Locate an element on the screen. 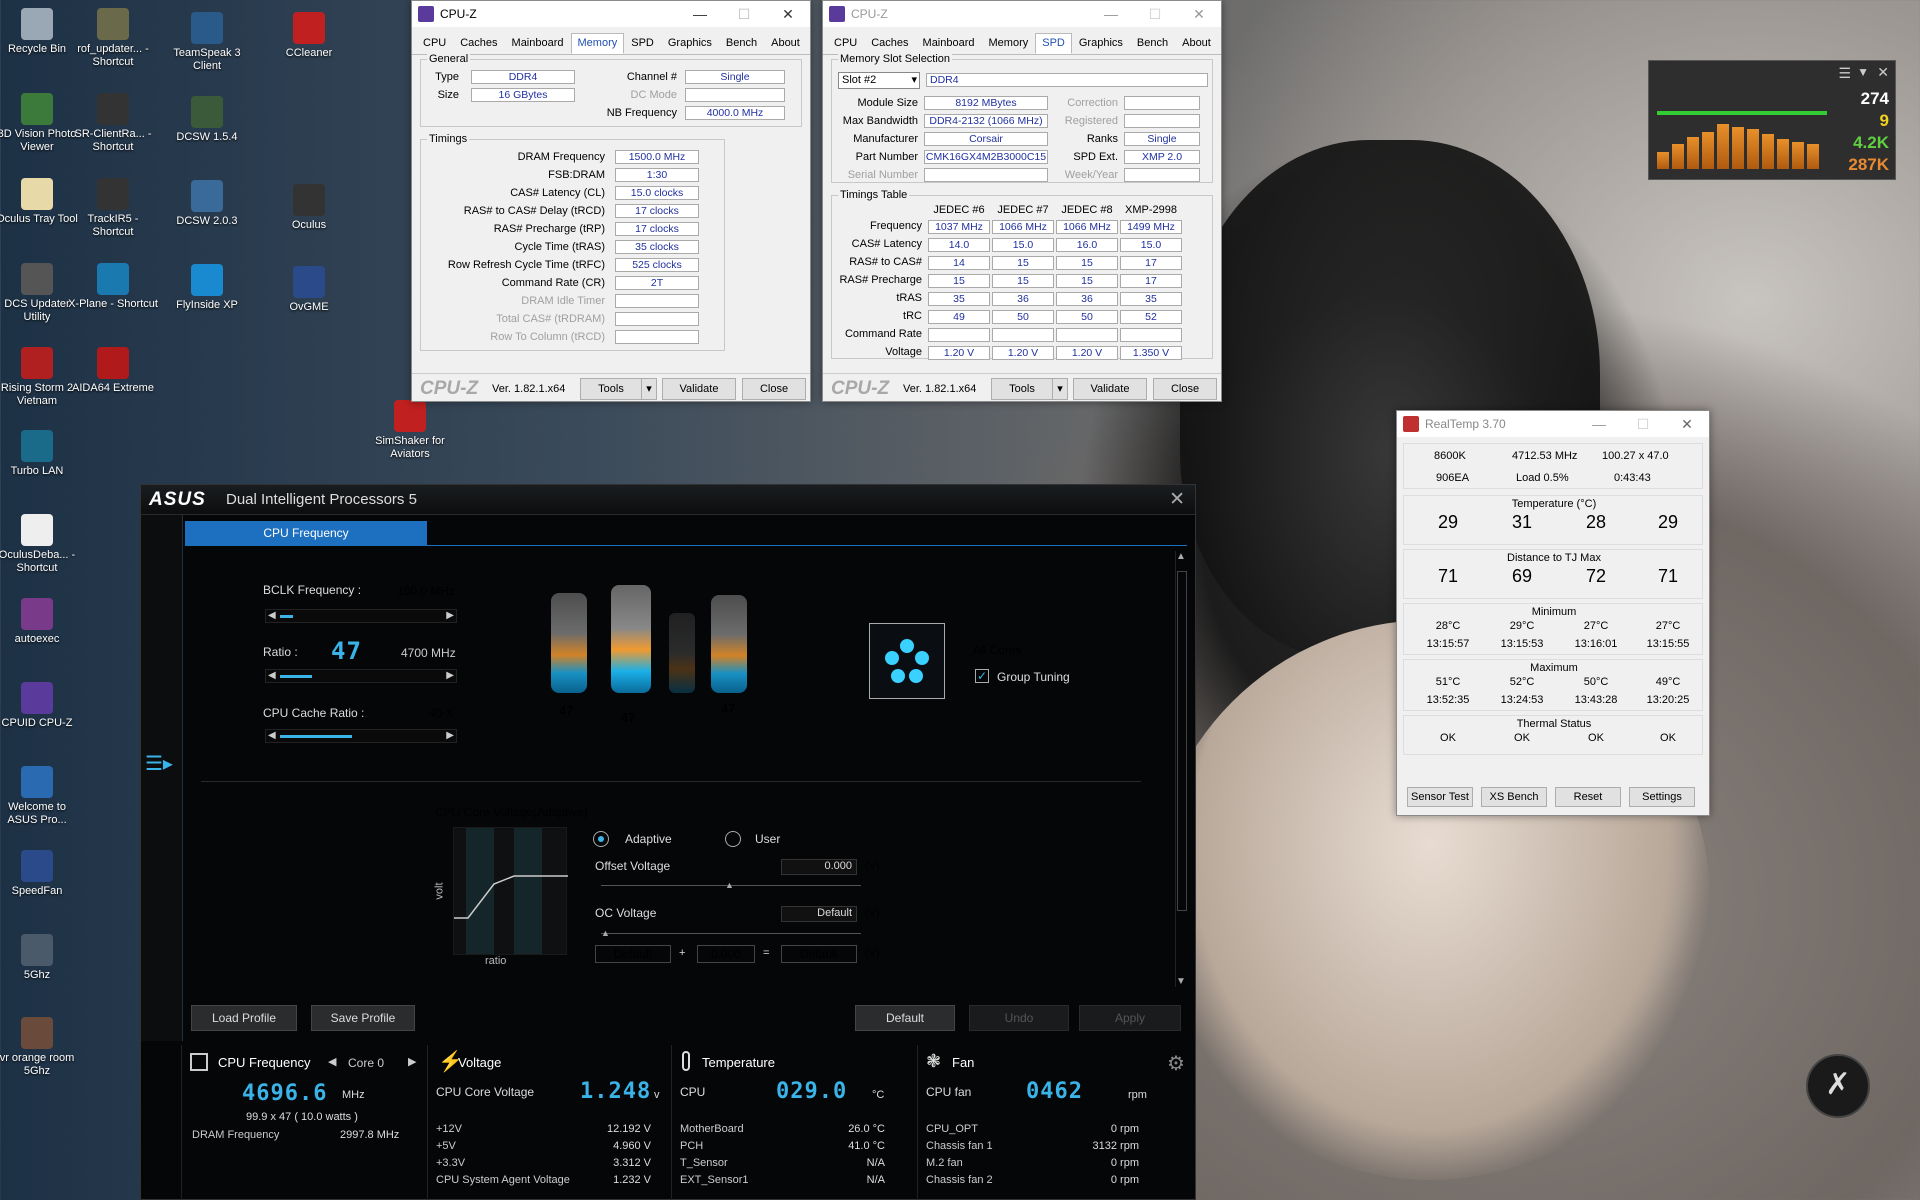 This screenshot has height=1200, width=1920. desktop-icon: SpeedFan is located at coordinates (41, 874).